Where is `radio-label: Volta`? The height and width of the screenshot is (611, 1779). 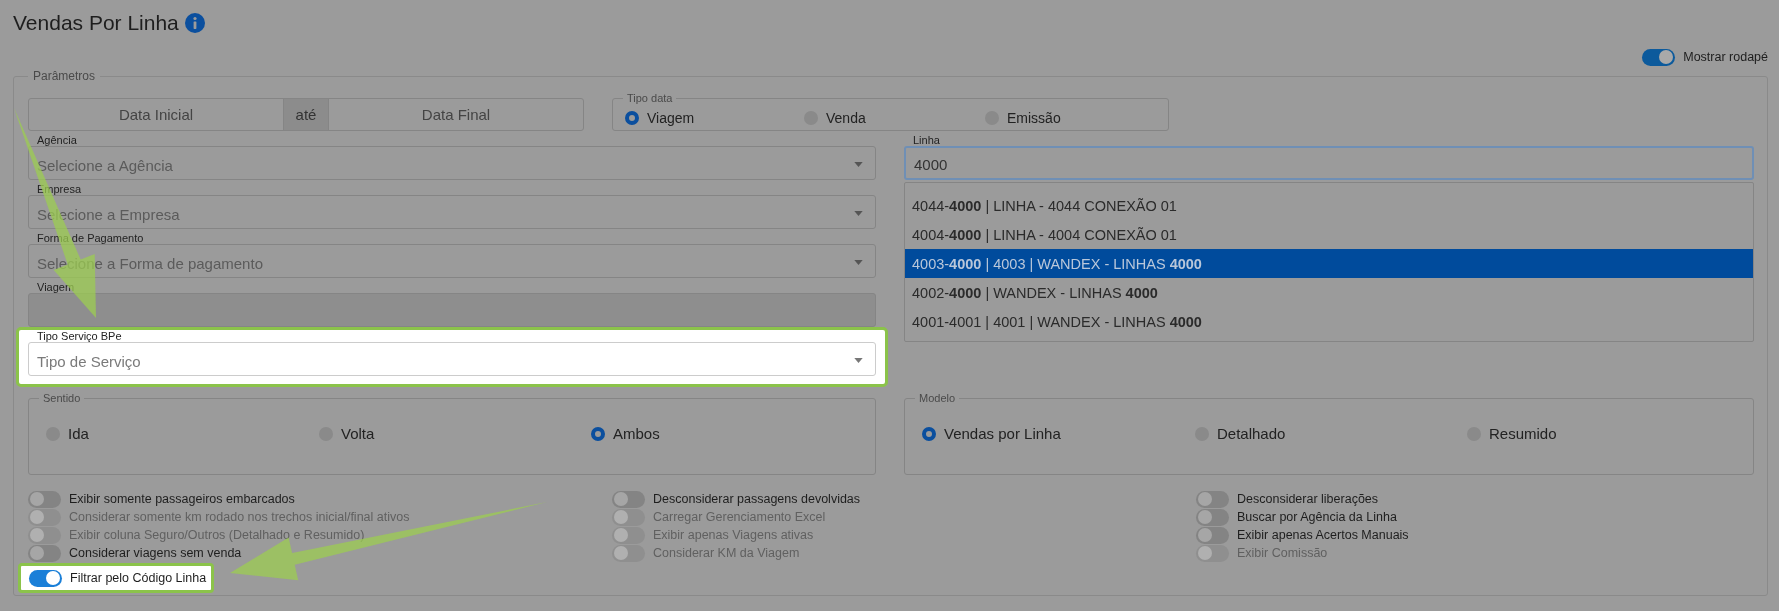
radio-label: Volta is located at coordinates (358, 433).